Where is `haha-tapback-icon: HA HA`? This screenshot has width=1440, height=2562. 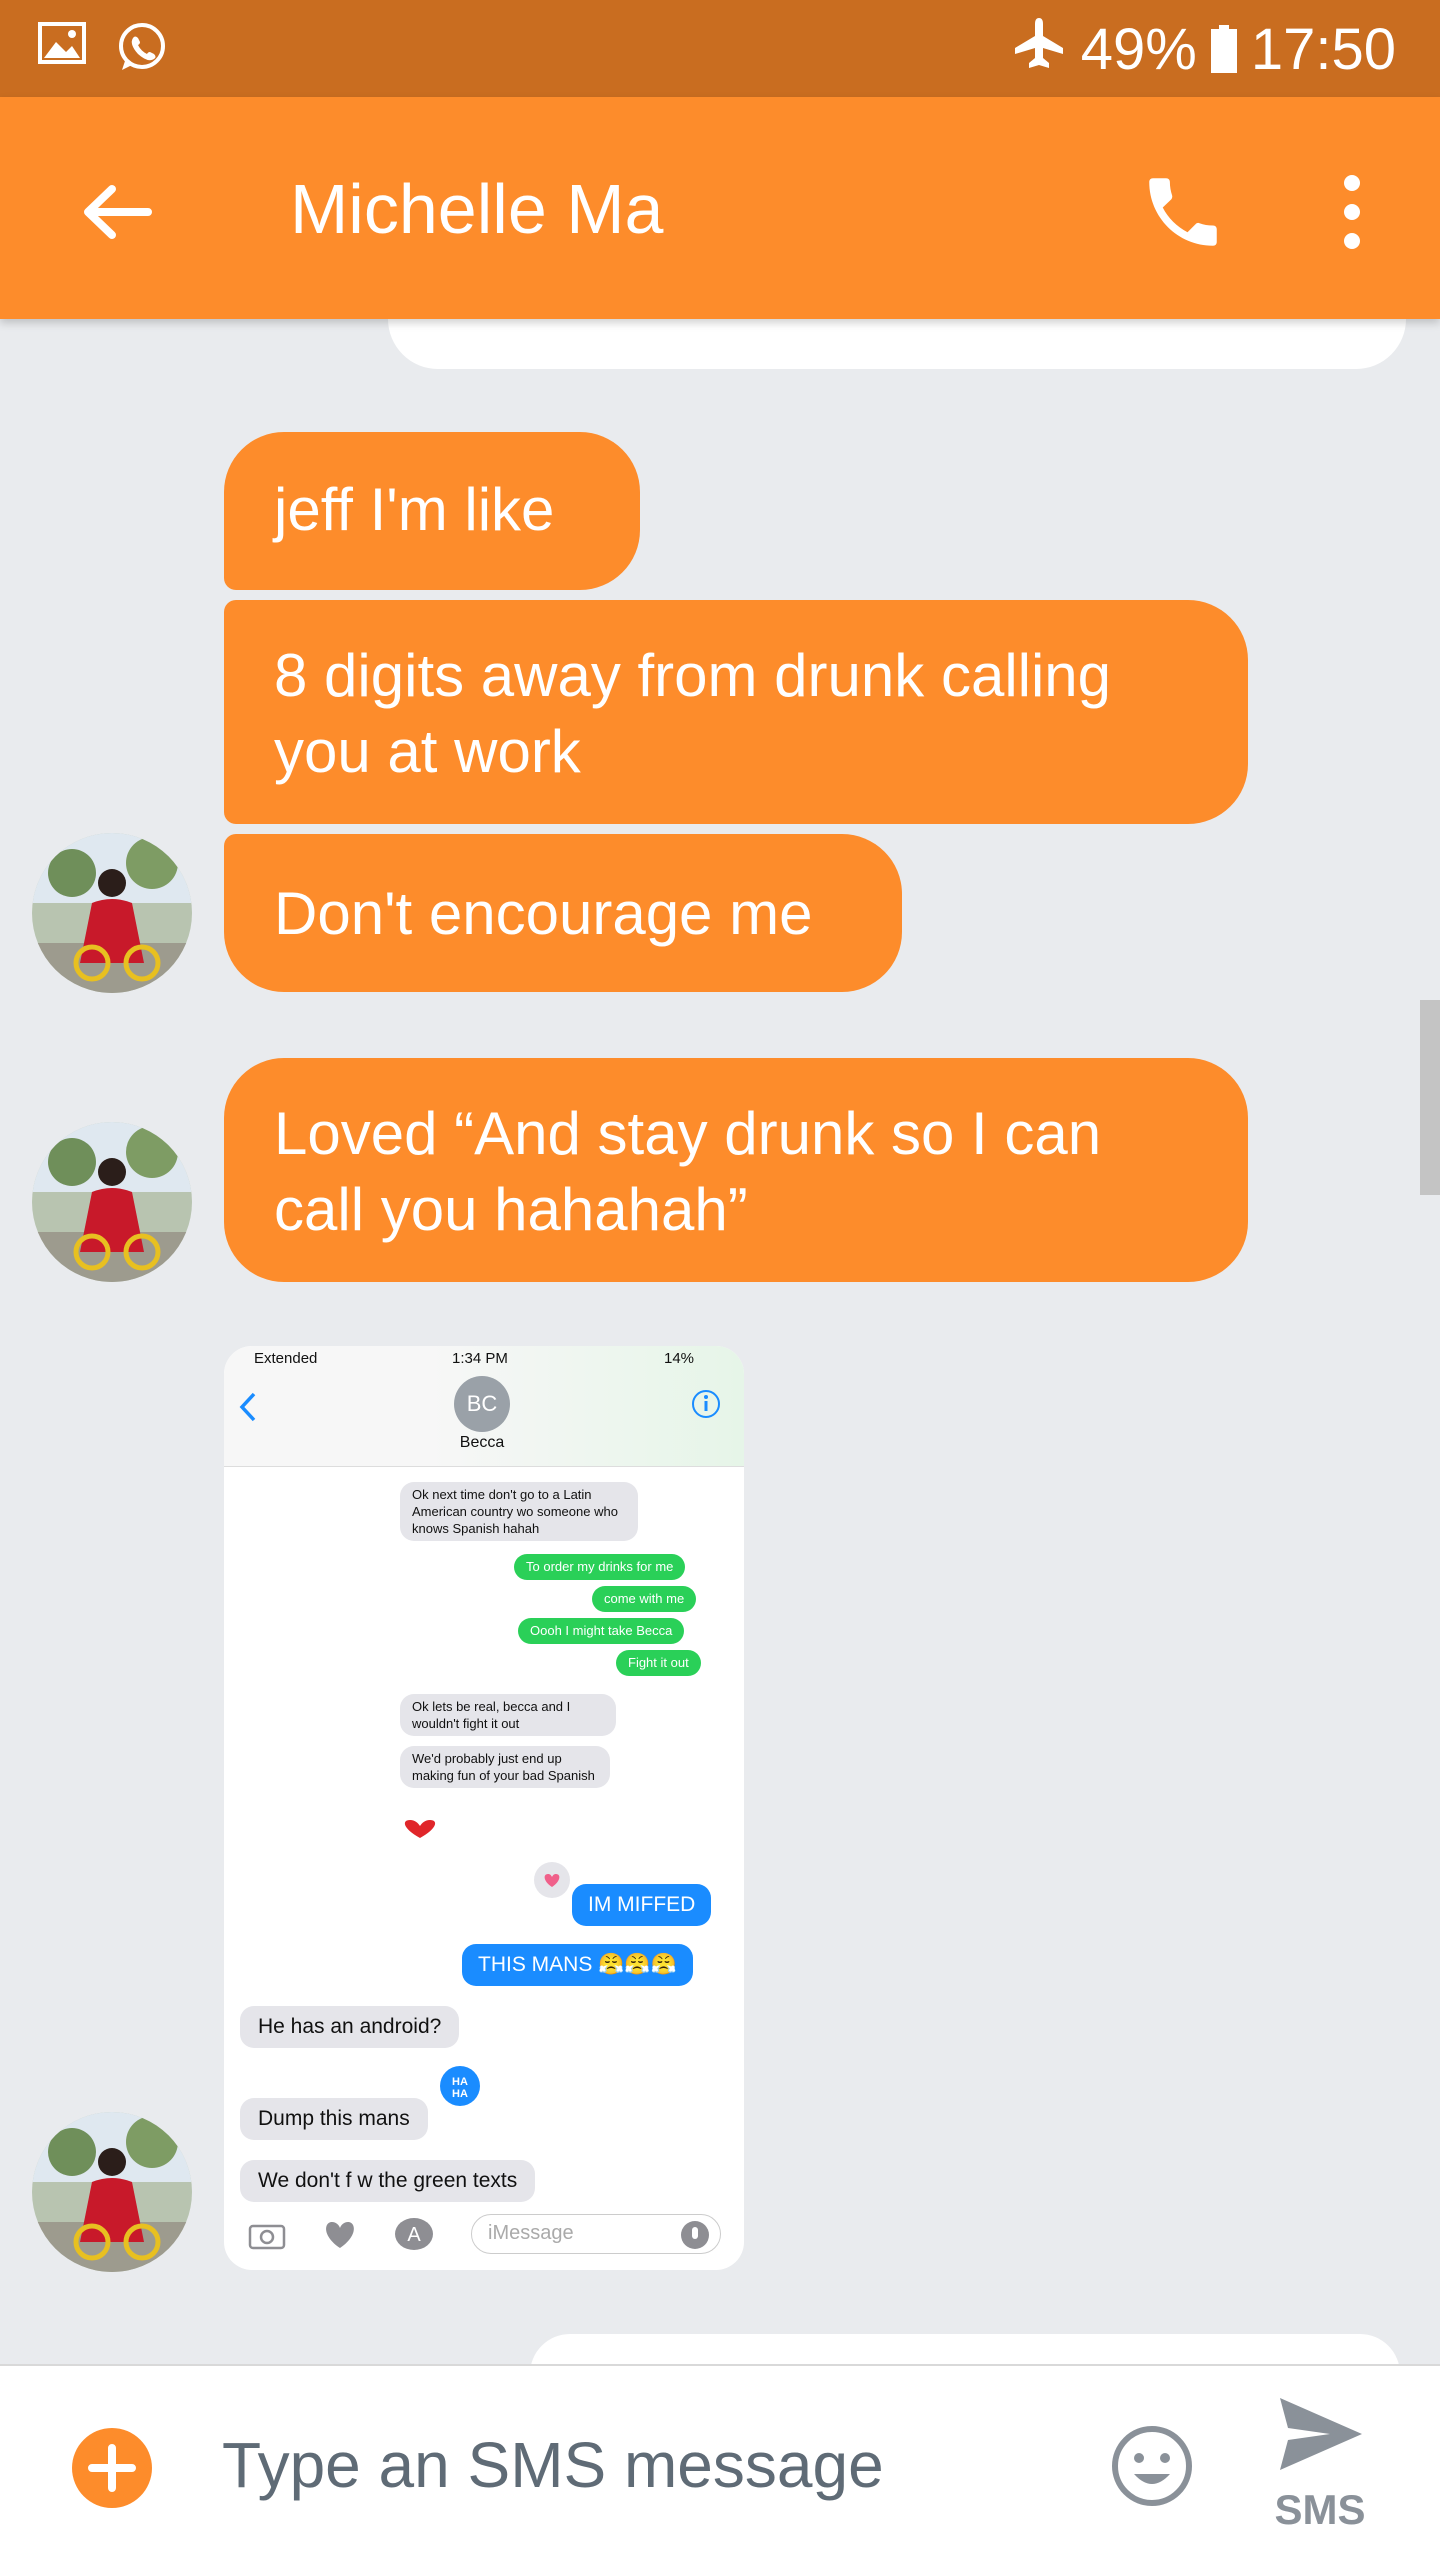 haha-tapback-icon: HA HA is located at coordinates (460, 2088).